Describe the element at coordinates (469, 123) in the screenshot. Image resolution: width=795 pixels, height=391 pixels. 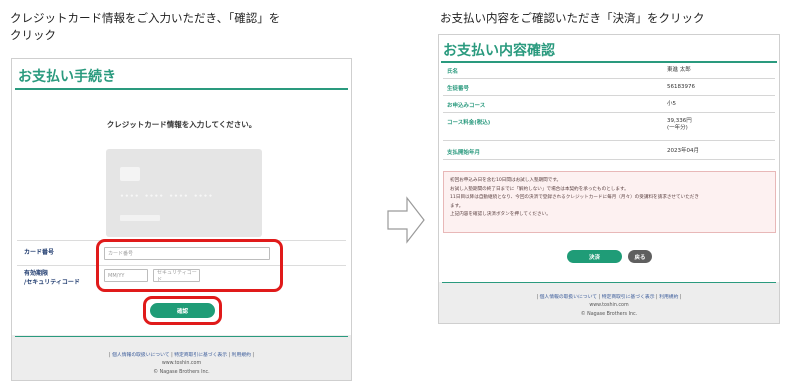
I see `info-label: コース料金(税込)` at that location.